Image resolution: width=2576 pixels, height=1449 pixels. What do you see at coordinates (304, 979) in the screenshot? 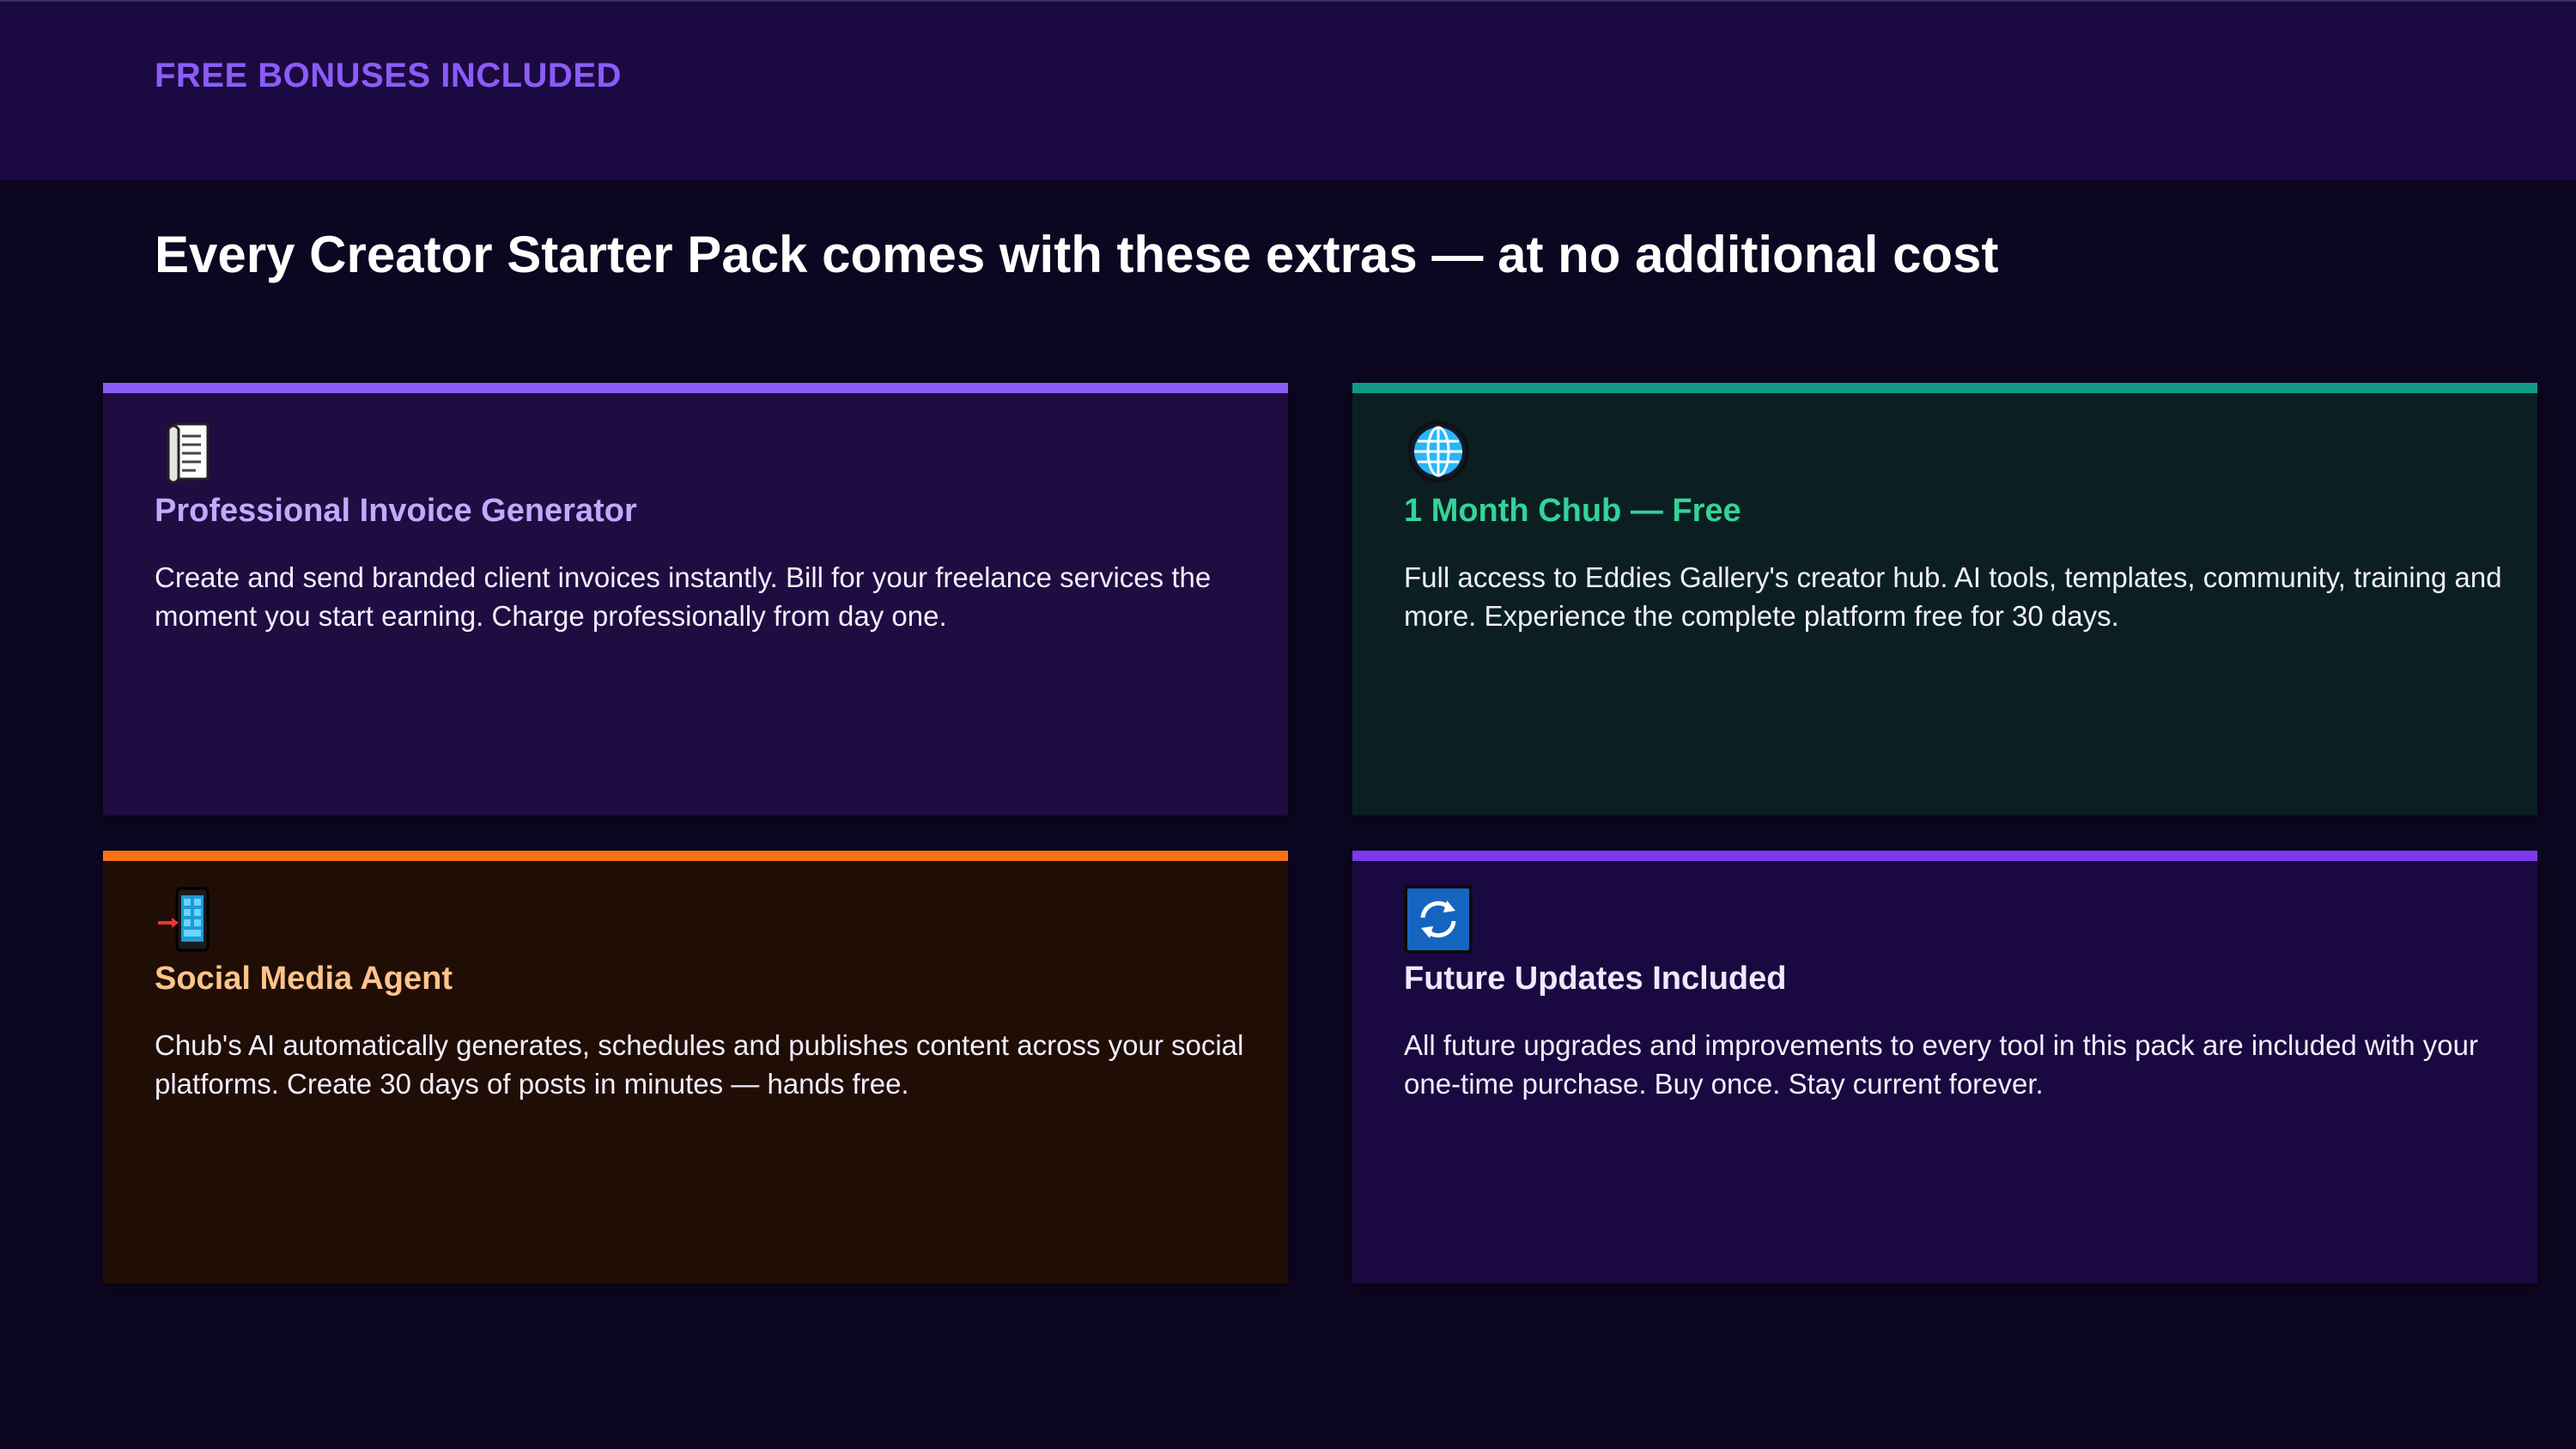
I see `card-title: Social Media Agent` at bounding box center [304, 979].